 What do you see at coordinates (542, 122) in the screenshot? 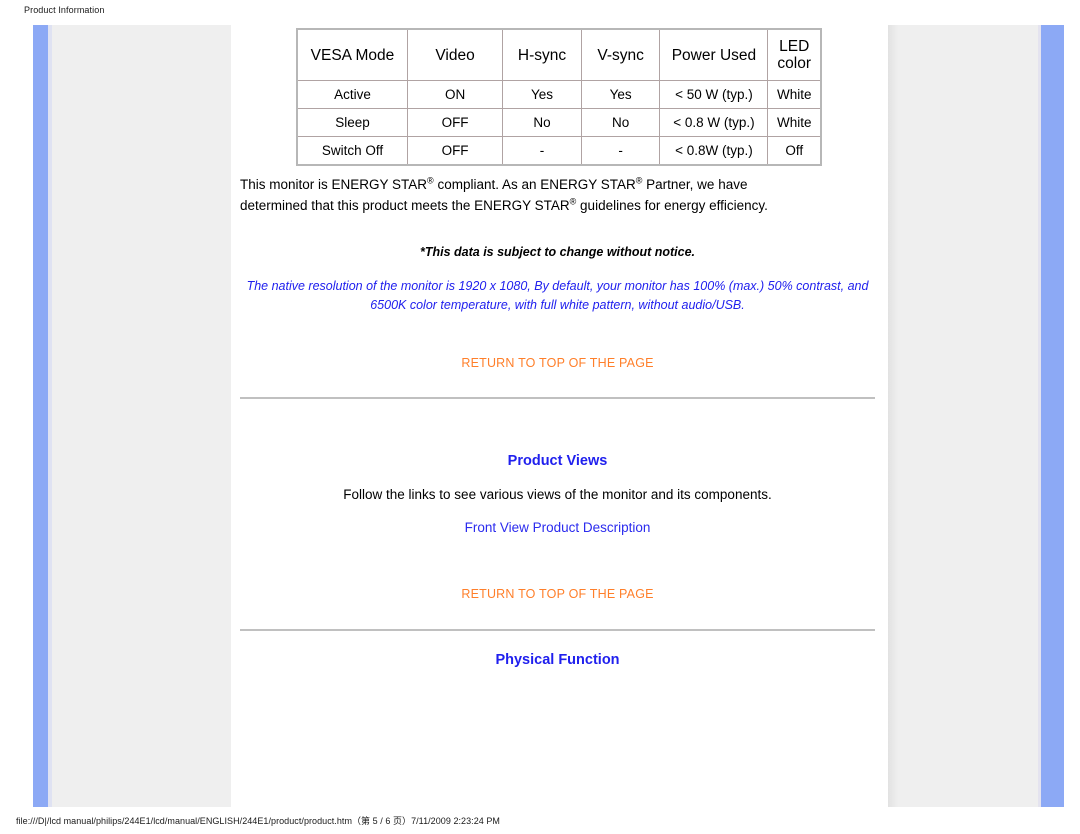
I see `cell-h-sync: No` at bounding box center [542, 122].